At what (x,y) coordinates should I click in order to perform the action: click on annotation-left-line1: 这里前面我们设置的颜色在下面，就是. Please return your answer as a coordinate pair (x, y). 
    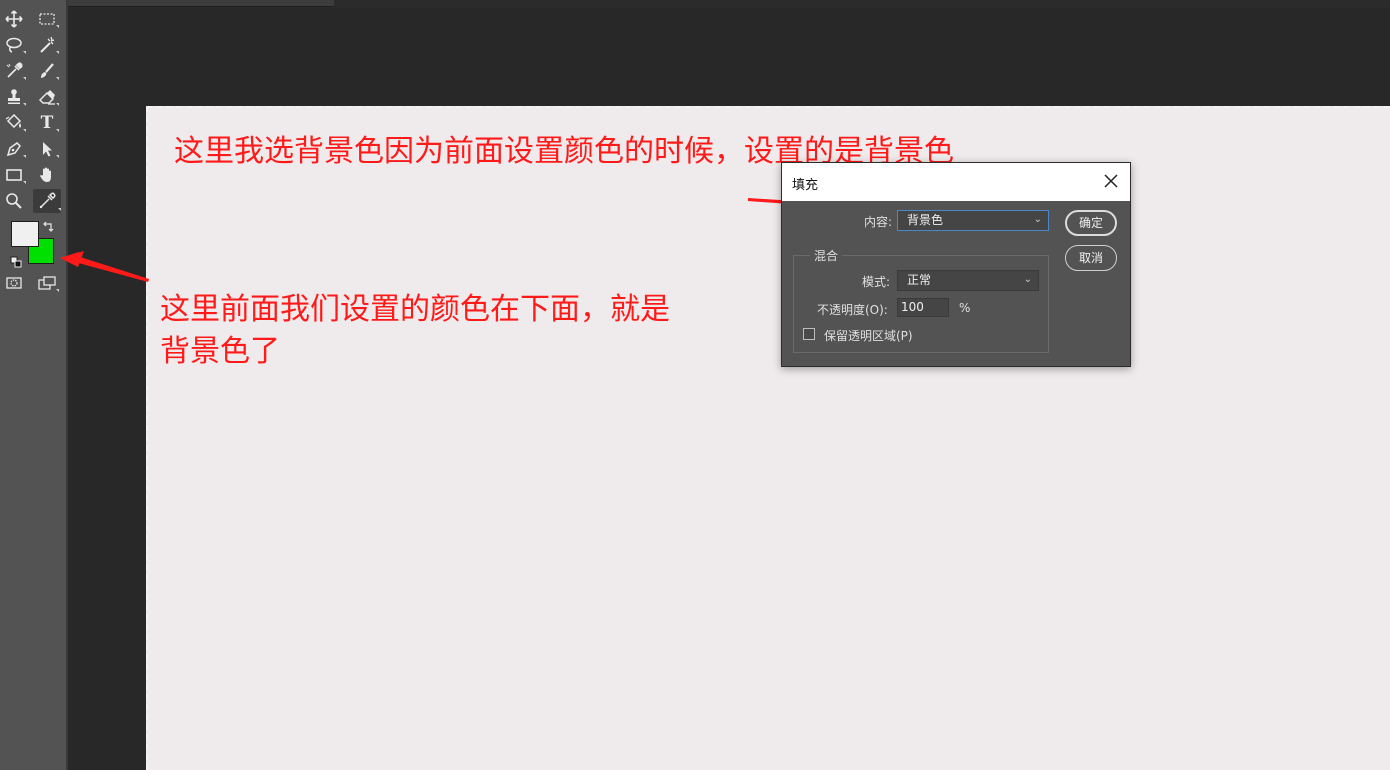
    Looking at the image, I should click on (415, 309).